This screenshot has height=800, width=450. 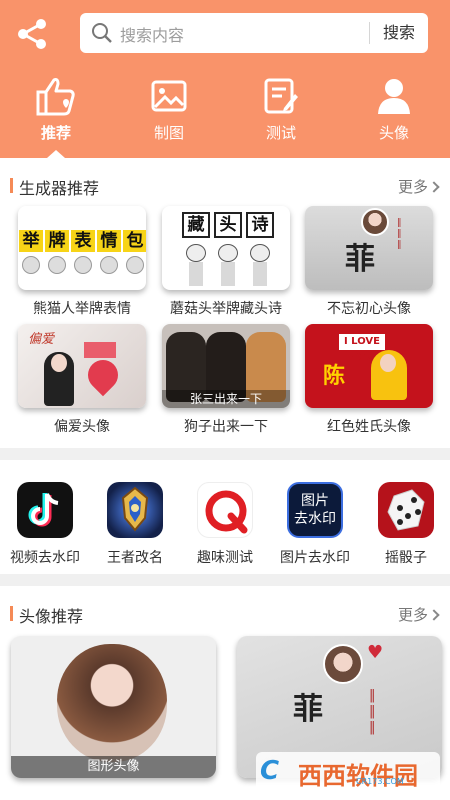 I want to click on tool-label: 王者改名, so click(x=135, y=558).